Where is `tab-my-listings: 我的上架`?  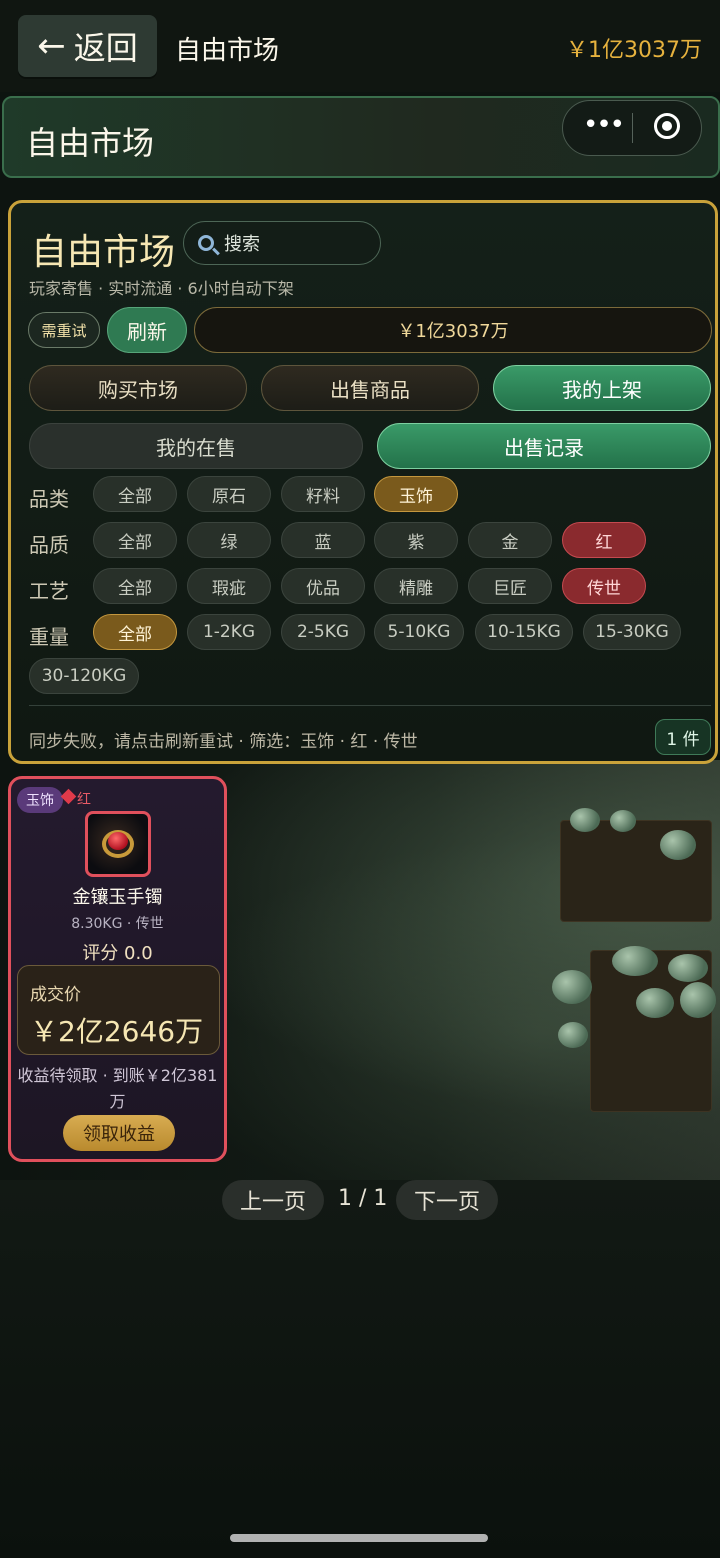
tab-my-listings: 我的上架 is located at coordinates (602, 388).